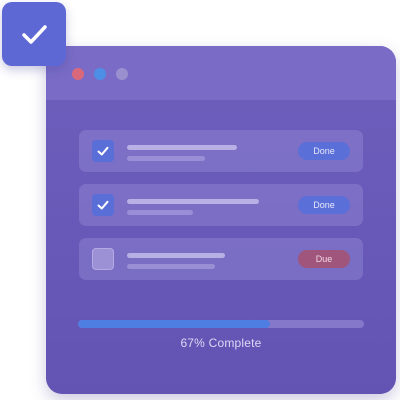 This screenshot has height=400, width=400. Describe the element at coordinates (122, 74) in the screenshot. I see `window-maximize-dot` at that location.